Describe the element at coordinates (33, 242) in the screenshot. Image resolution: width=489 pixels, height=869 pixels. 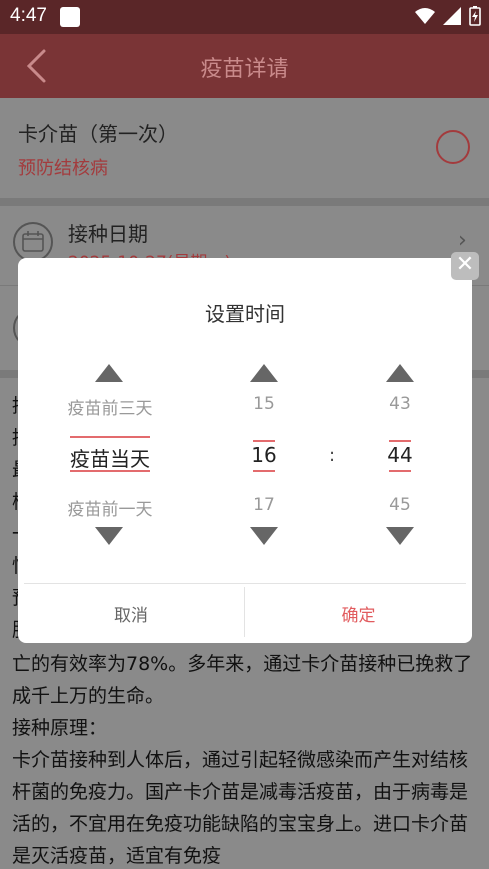
I see `calendar-icon` at that location.